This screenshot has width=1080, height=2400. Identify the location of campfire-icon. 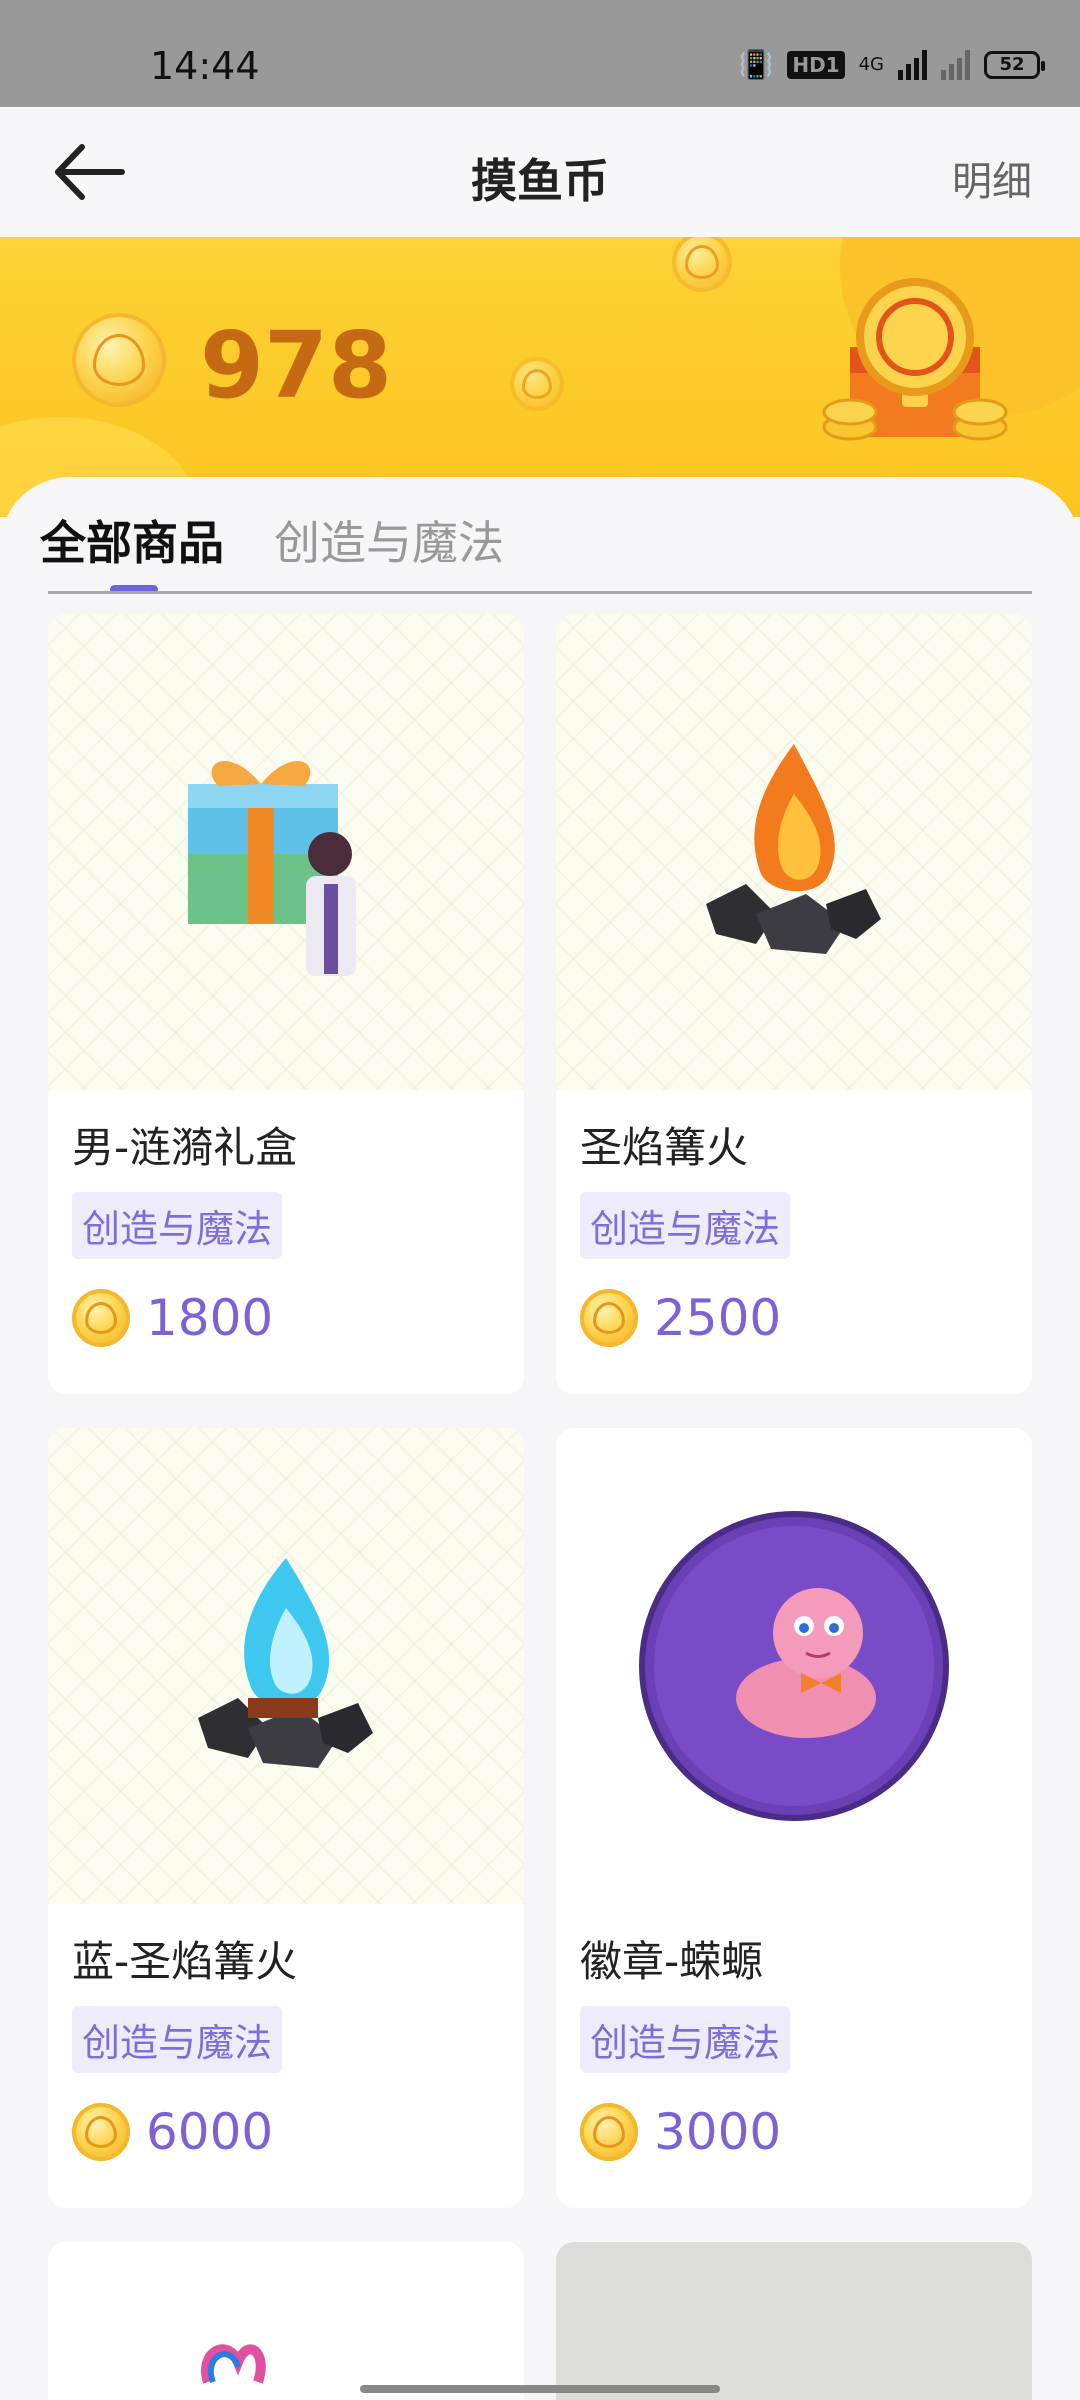
(793, 849).